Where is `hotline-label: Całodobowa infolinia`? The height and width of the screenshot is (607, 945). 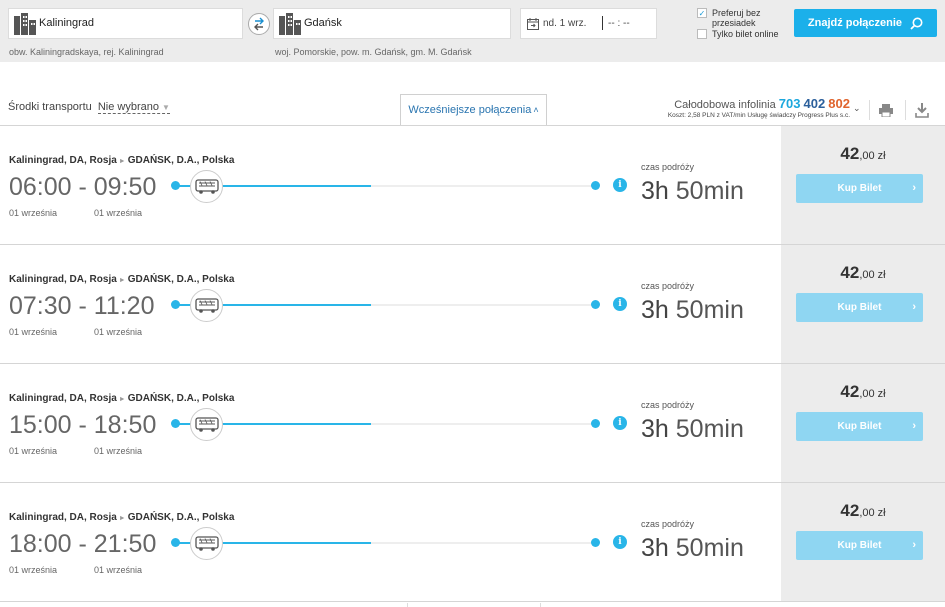 hotline-label: Całodobowa infolinia is located at coordinates (725, 105).